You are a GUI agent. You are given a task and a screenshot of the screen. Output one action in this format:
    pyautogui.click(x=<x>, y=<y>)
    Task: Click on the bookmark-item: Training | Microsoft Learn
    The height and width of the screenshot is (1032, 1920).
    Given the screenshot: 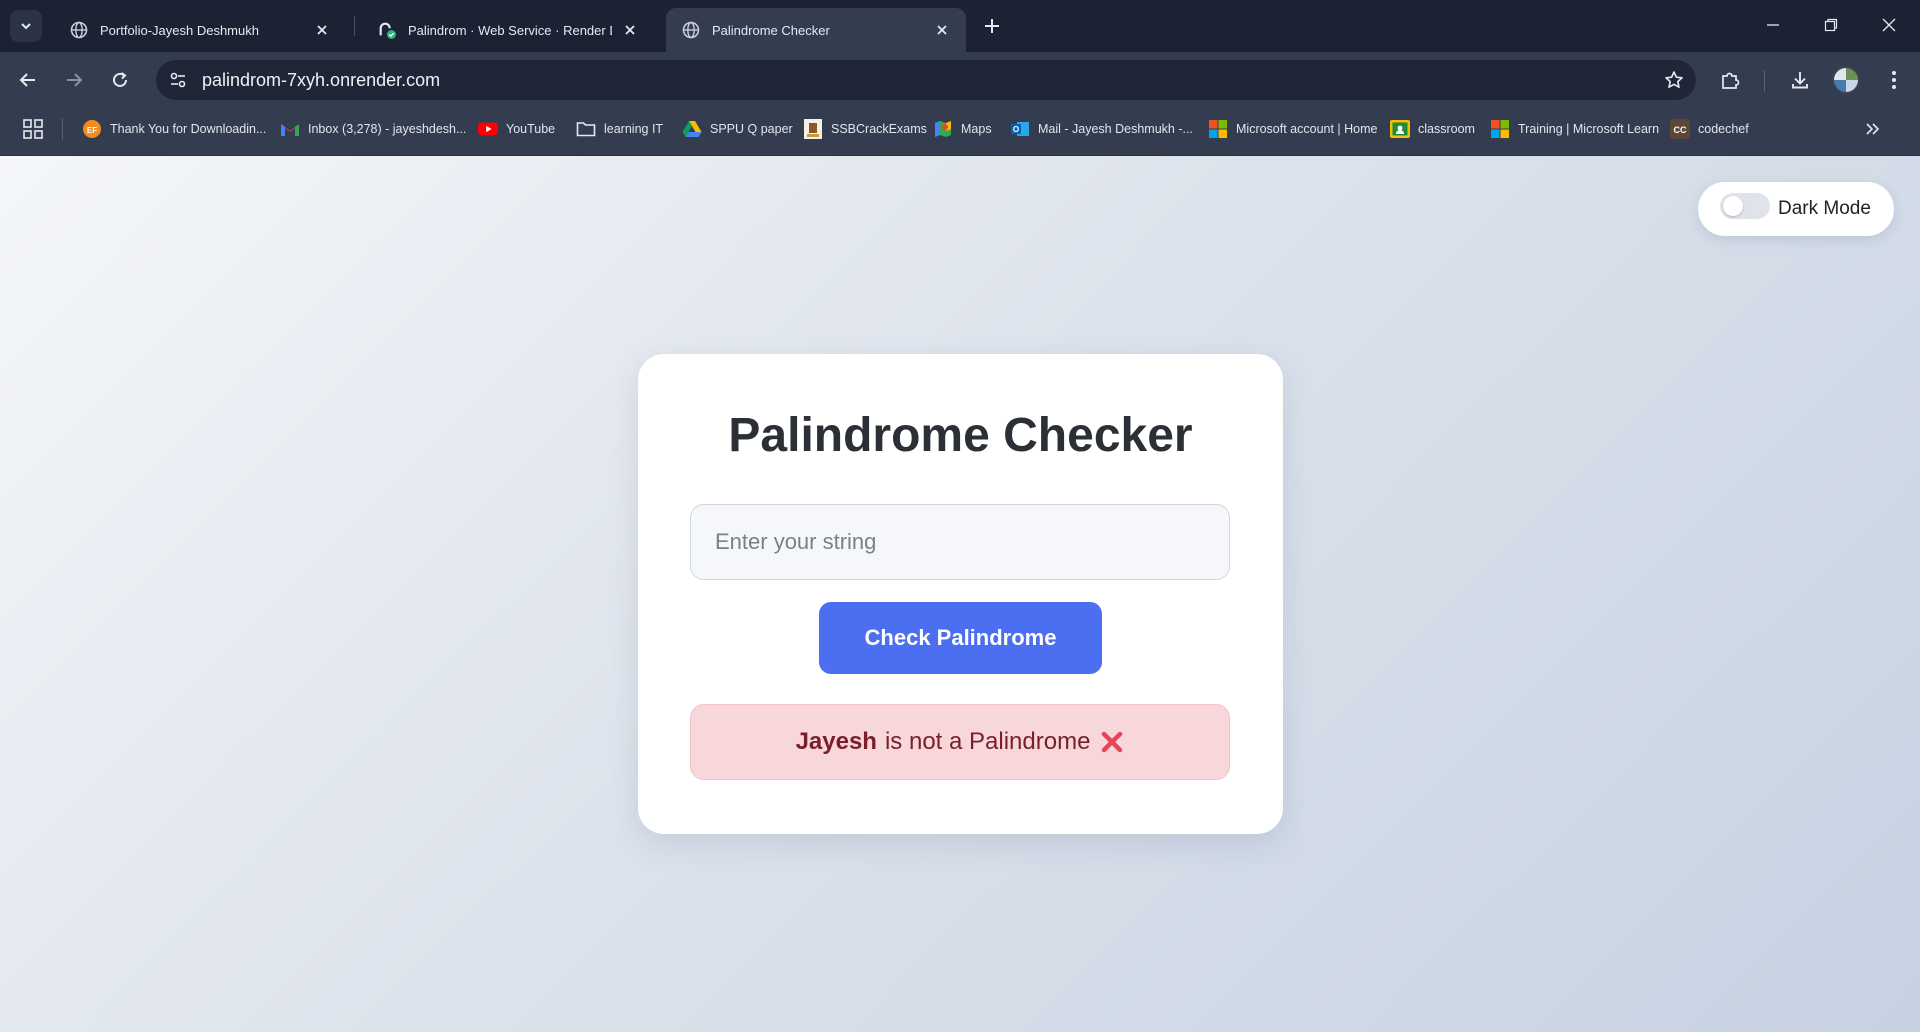 What is the action you would take?
    pyautogui.click(x=1574, y=129)
    